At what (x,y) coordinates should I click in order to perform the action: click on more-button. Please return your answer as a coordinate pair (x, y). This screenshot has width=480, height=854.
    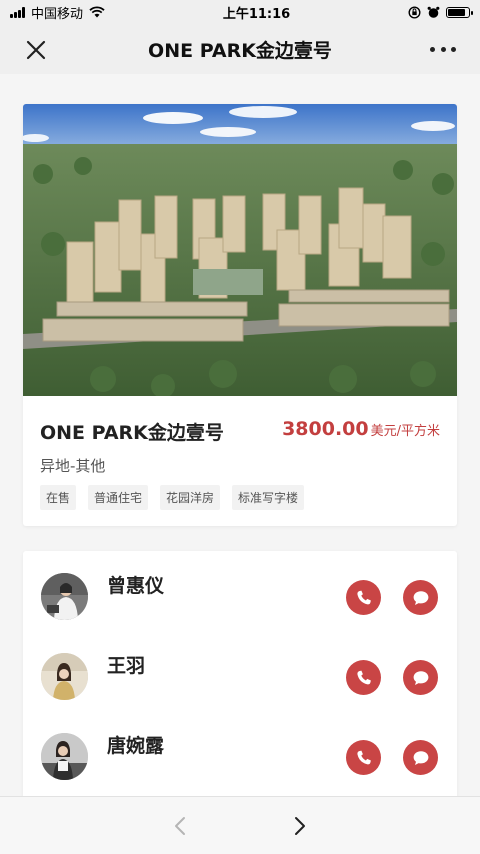
    Looking at the image, I should click on (443, 49).